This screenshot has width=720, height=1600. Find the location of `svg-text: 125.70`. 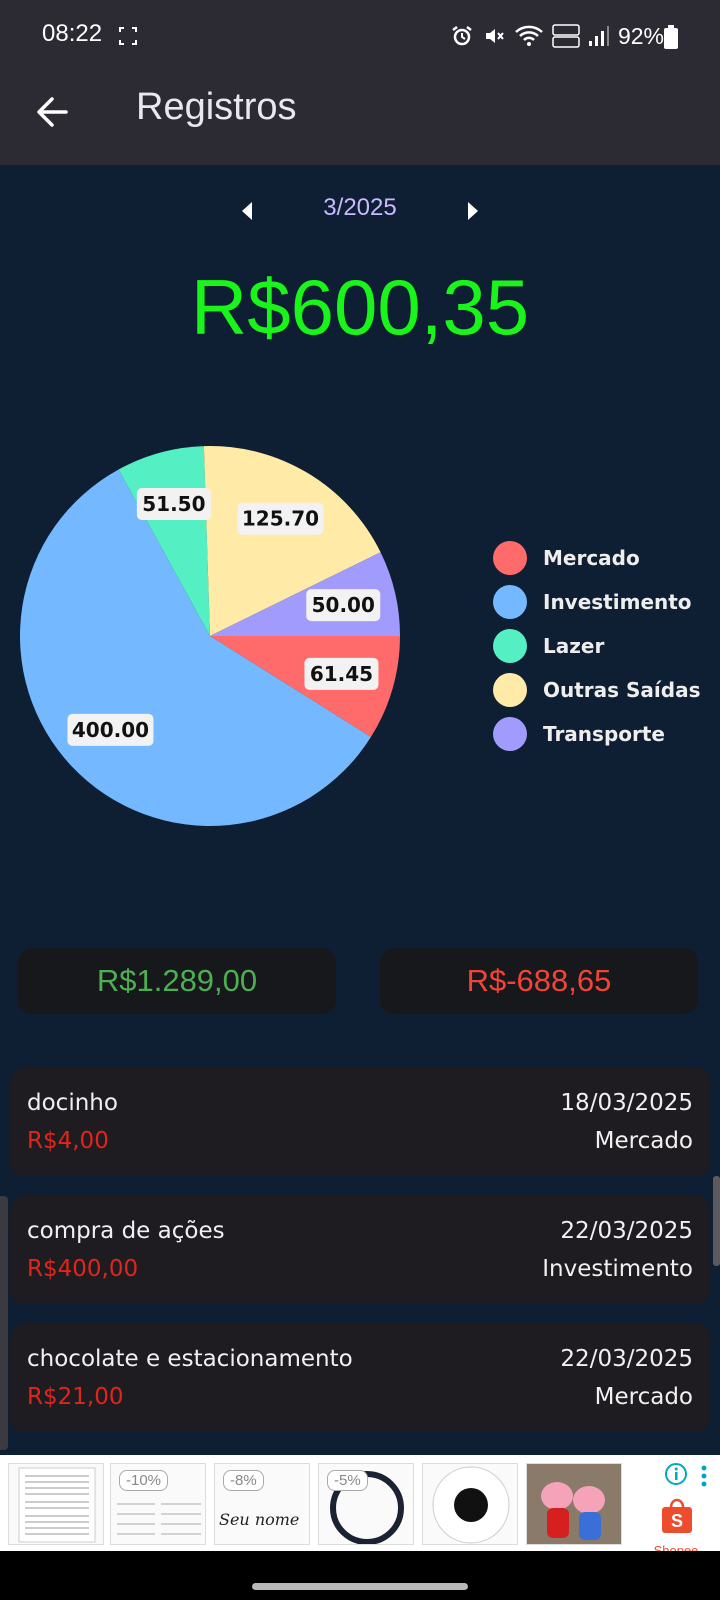

svg-text: 125.70 is located at coordinates (280, 519).